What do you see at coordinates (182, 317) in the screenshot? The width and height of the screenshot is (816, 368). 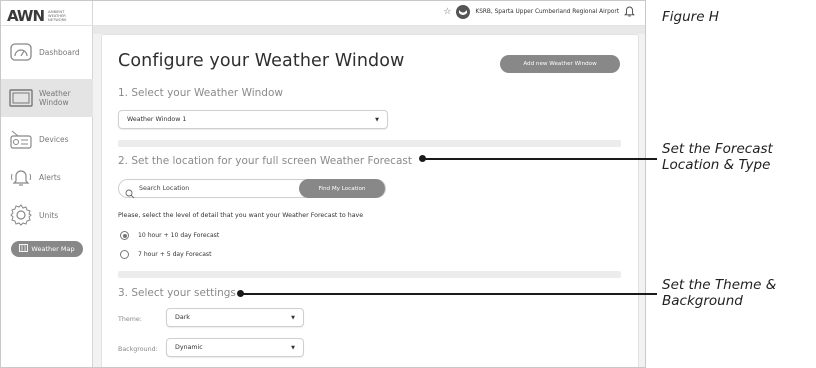 I see `theme-select-value: Dark` at bounding box center [182, 317].